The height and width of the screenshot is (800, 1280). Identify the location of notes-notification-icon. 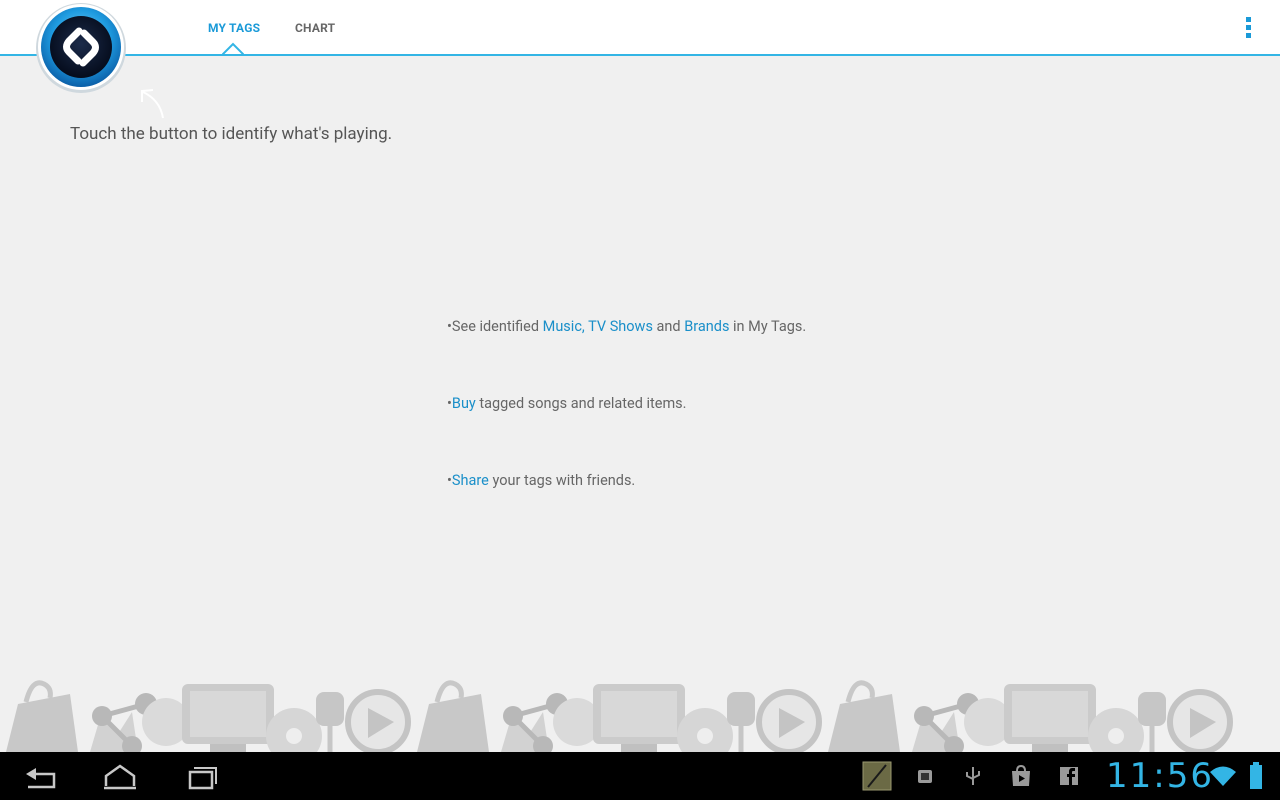
(877, 776).